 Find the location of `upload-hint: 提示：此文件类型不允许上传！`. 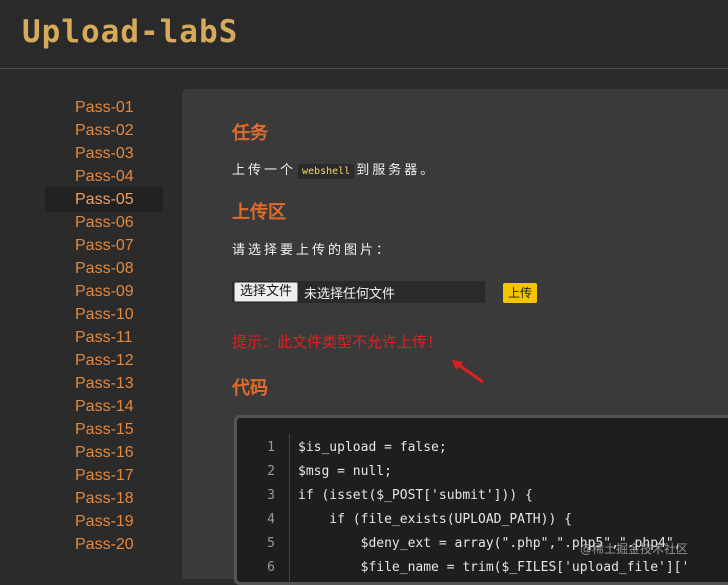

upload-hint: 提示：此文件类型不允许上传！ is located at coordinates (337, 342).